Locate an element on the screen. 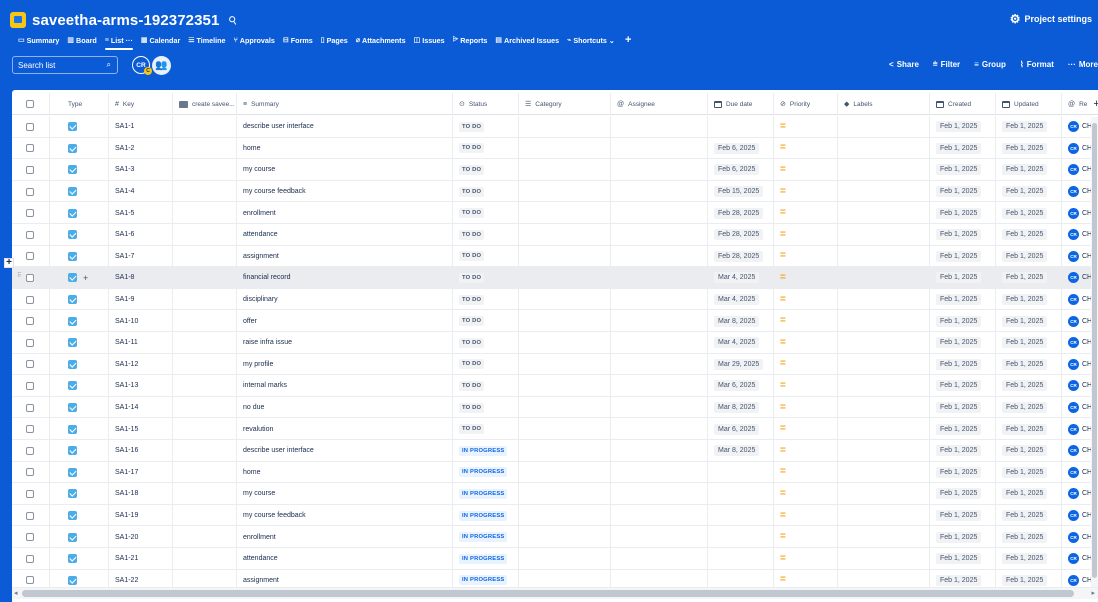  summary-cell: my course feedback is located at coordinates (344, 515).